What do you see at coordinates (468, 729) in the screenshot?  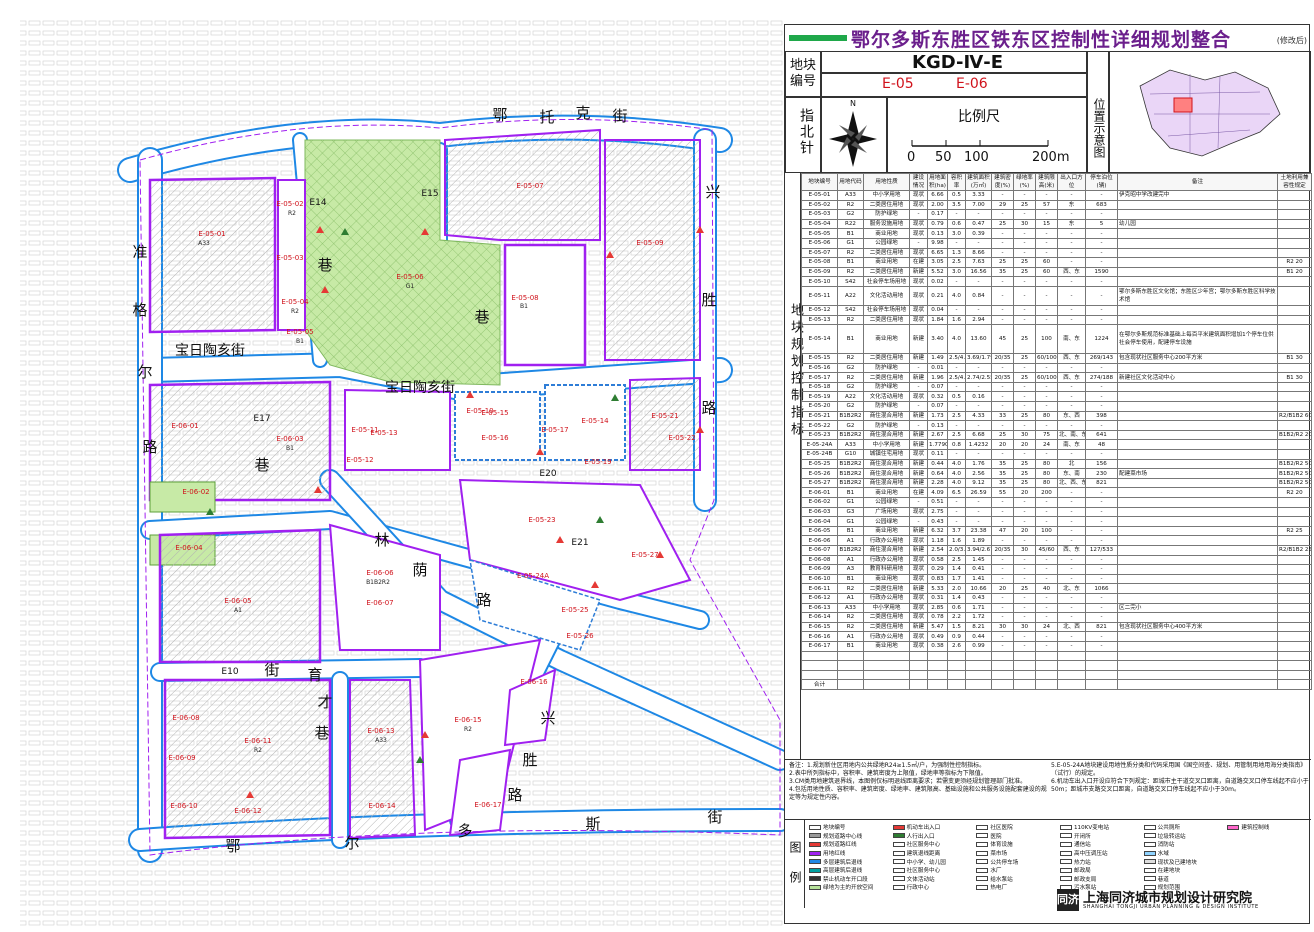 I see `block-use-label: R2` at bounding box center [468, 729].